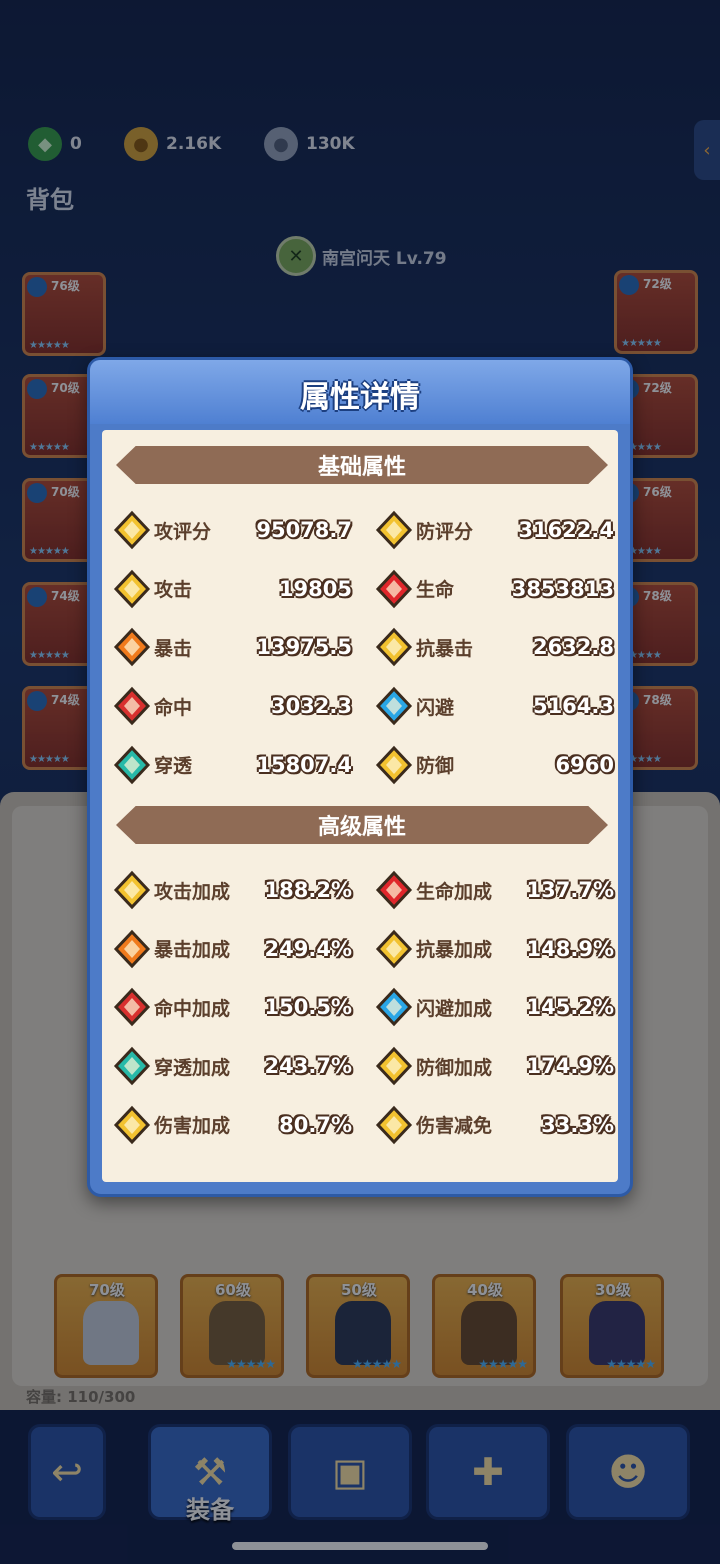 This screenshot has height=1564, width=720. Describe the element at coordinates (132, 530) in the screenshot. I see `attack-rating-icon` at that location.